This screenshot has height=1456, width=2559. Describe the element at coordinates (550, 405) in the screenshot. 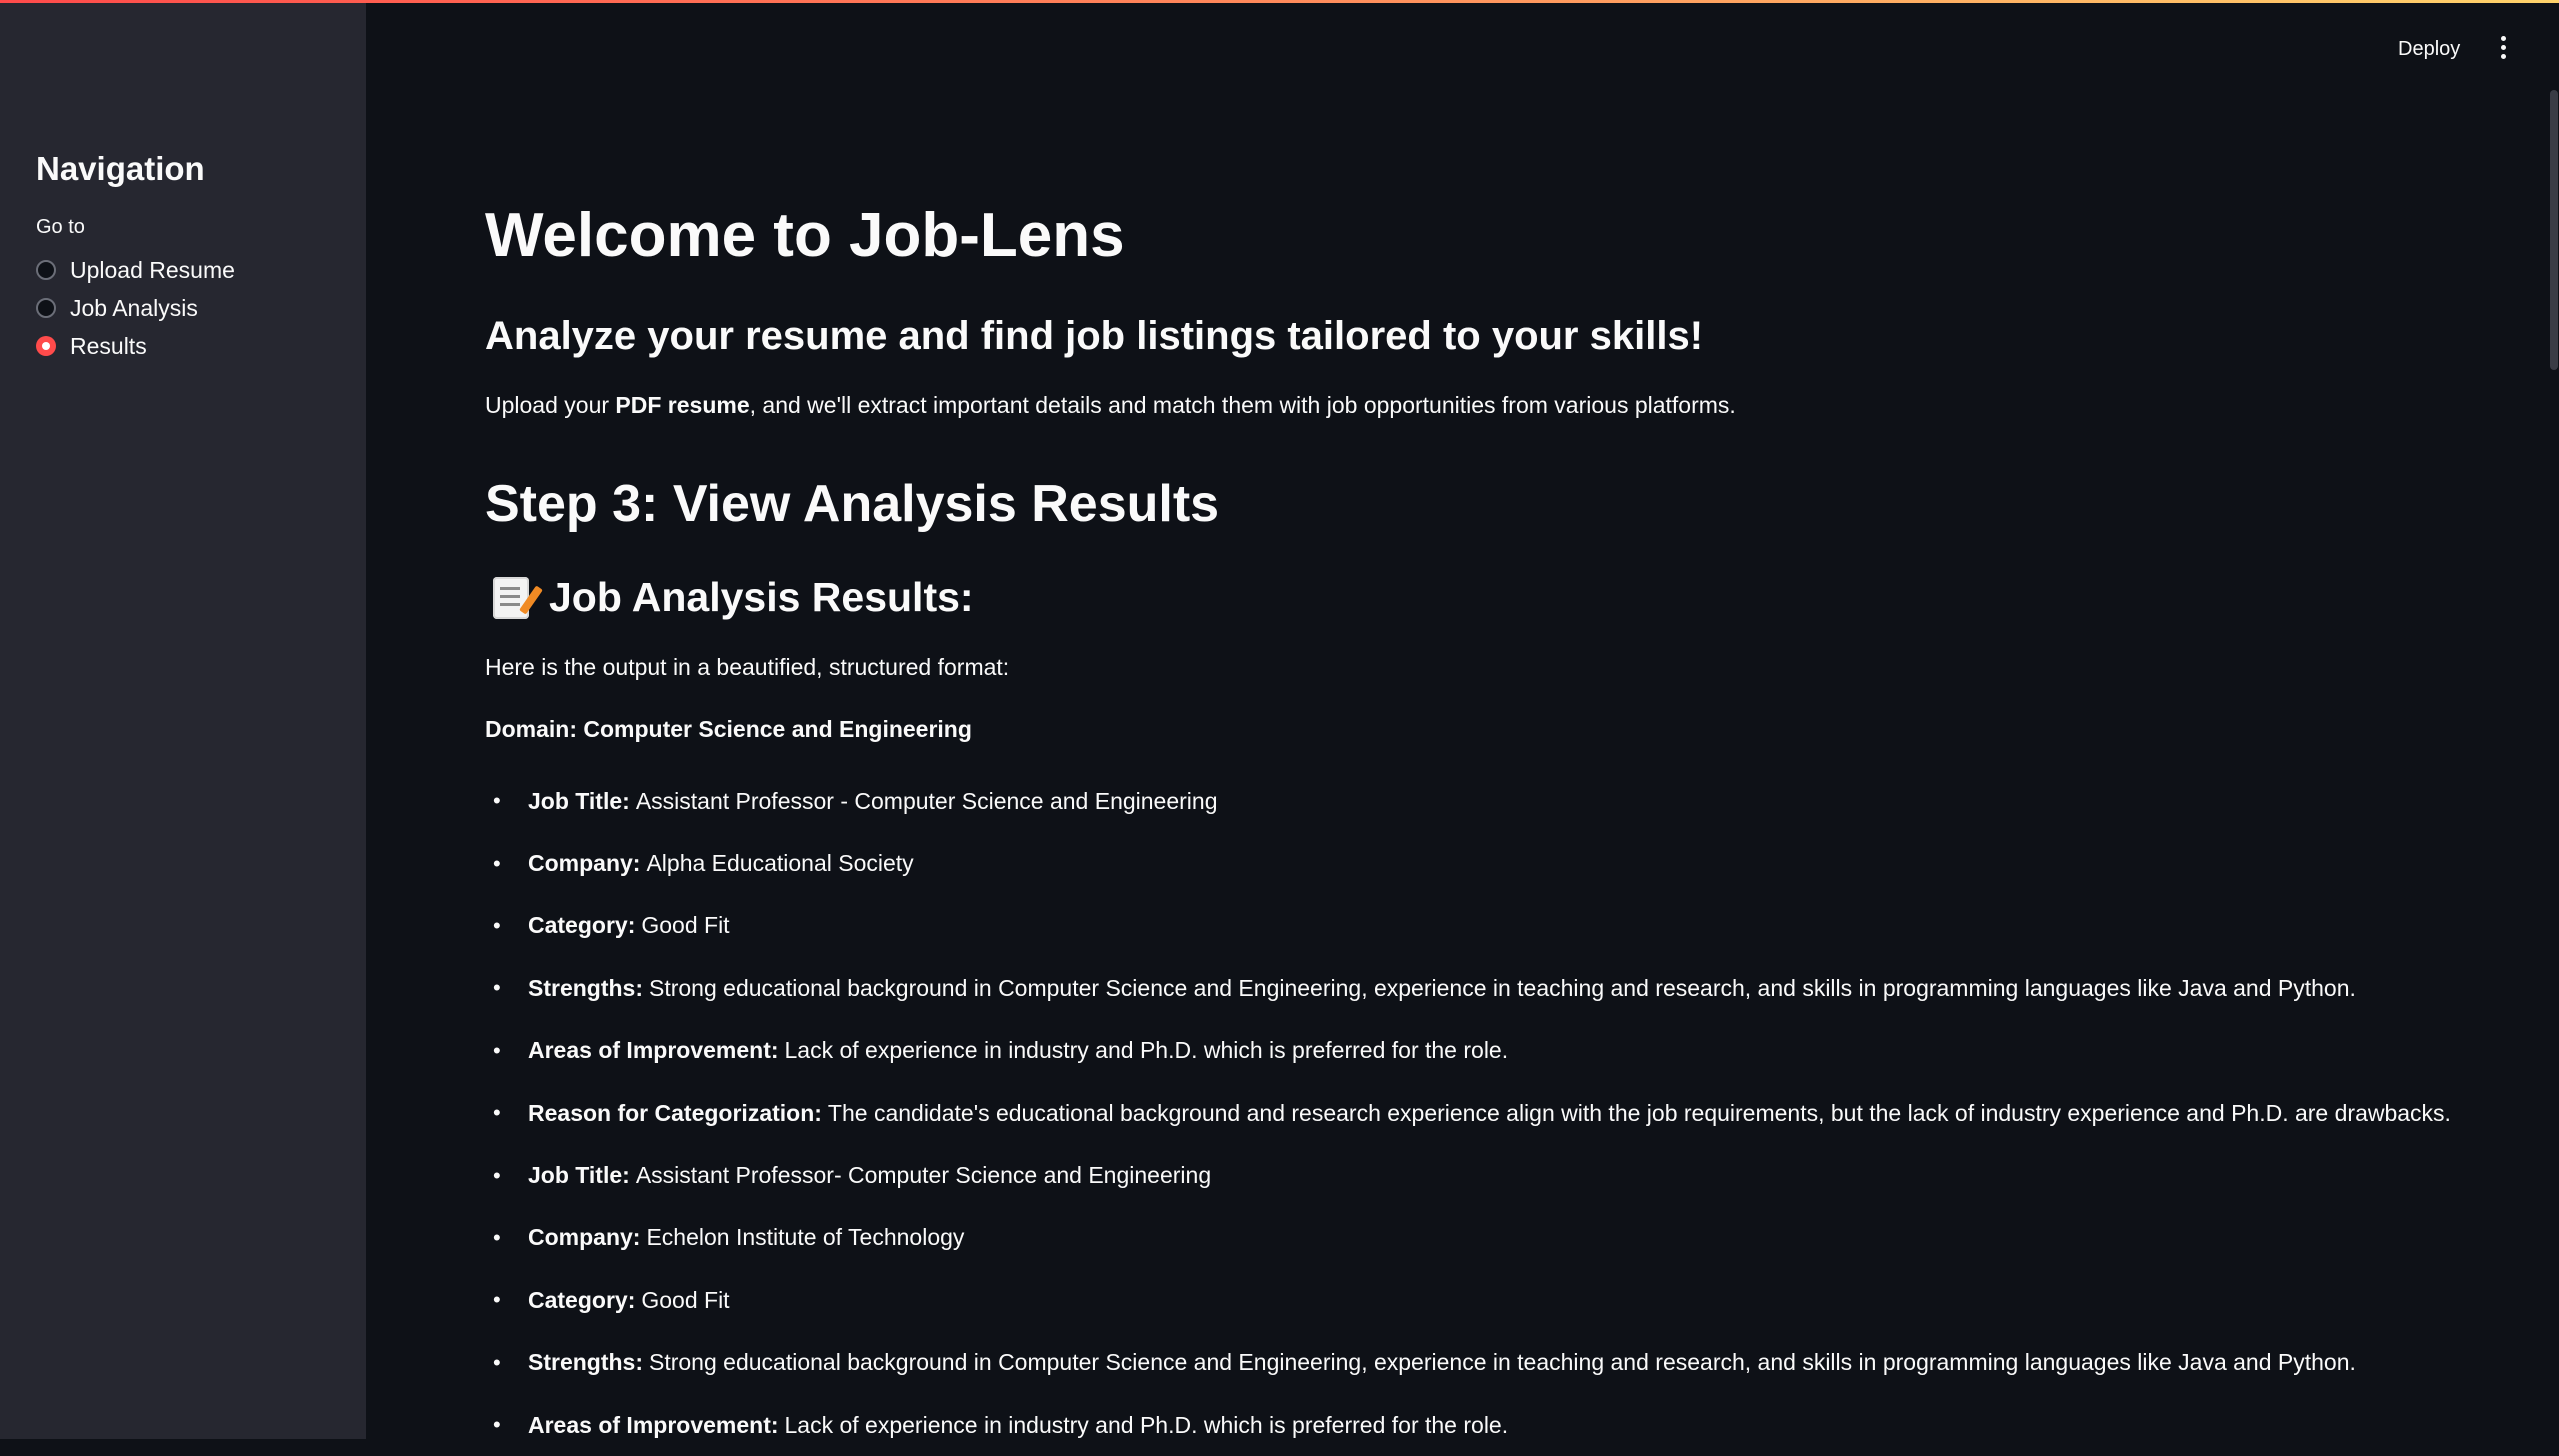

I see `intro-text-start: Upload your` at that location.